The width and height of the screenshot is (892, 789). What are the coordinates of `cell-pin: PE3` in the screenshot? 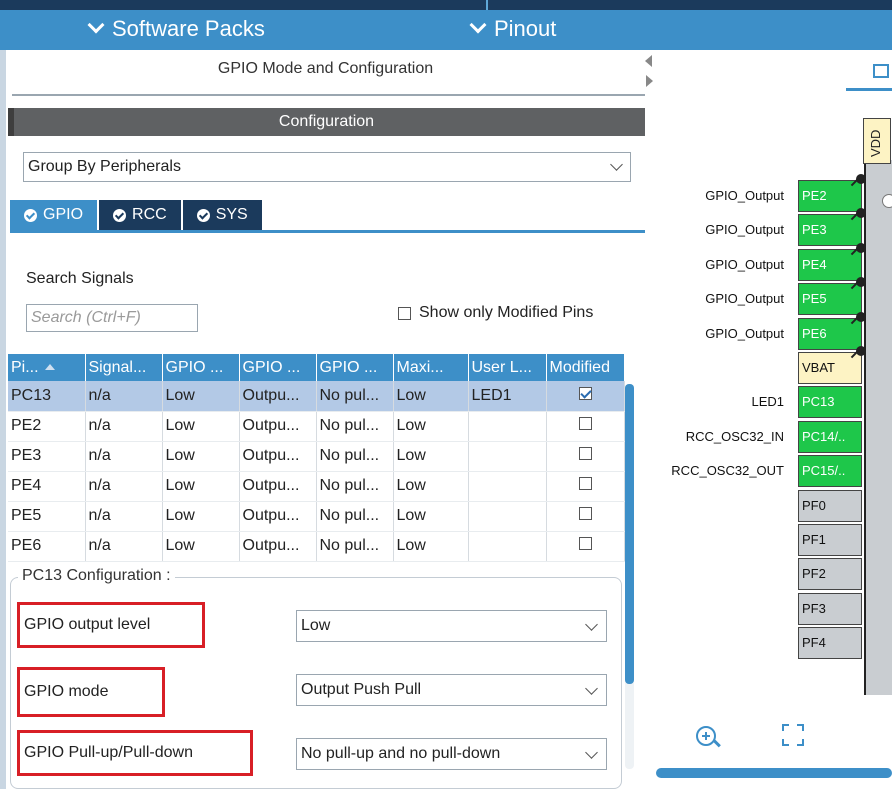 It's located at (47, 456).